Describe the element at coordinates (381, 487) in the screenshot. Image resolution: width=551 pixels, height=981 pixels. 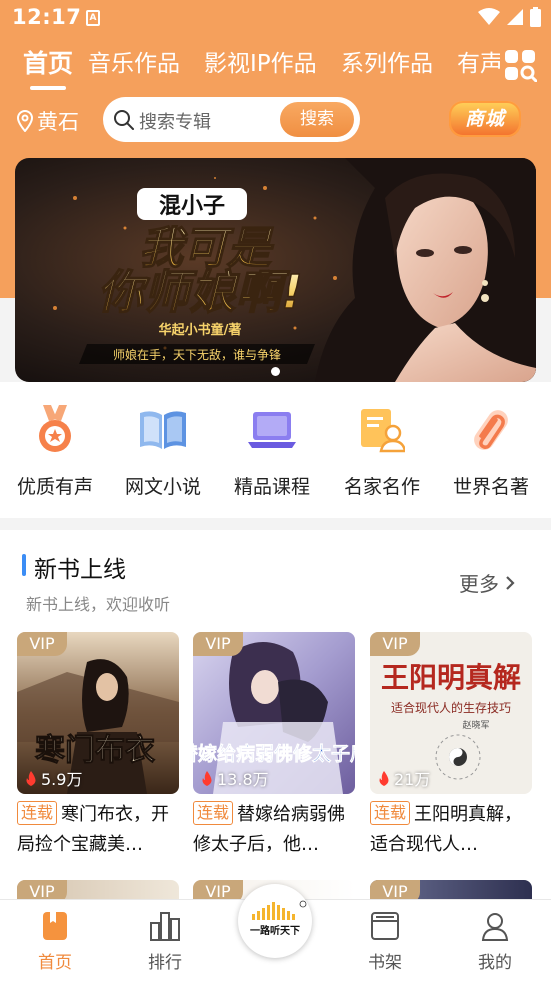
I see `category-label: 名家名作` at that location.